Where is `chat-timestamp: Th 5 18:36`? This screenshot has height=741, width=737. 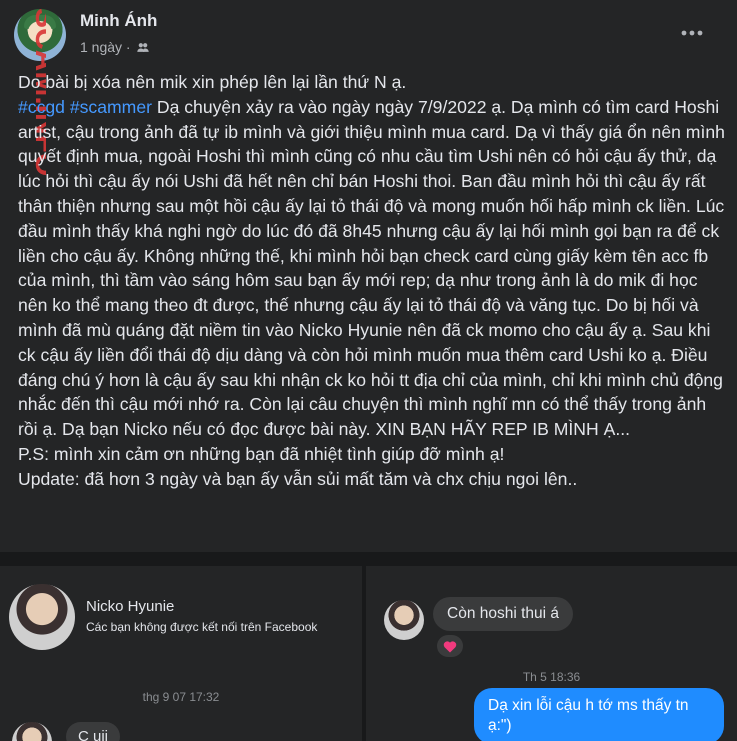
chat-timestamp: Th 5 18:36 is located at coordinates (551, 677).